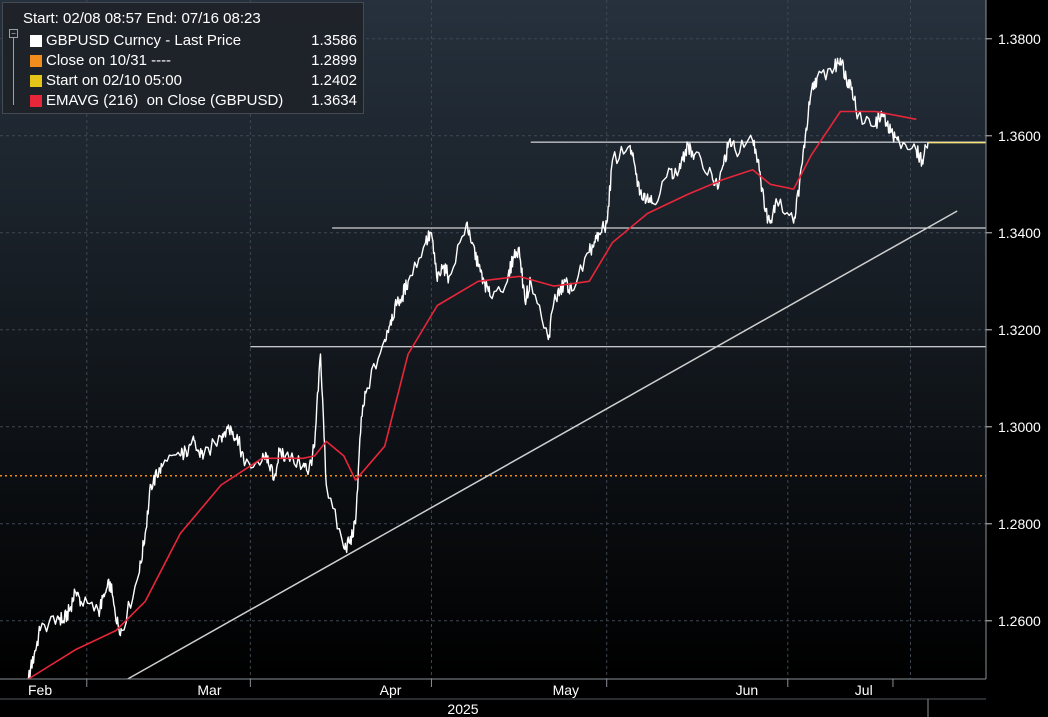 This screenshot has height=717, width=1048. I want to click on legend-item-emavg: EMAVG (216) on Close (GBPUSD) 1.3634, so click(184, 101).